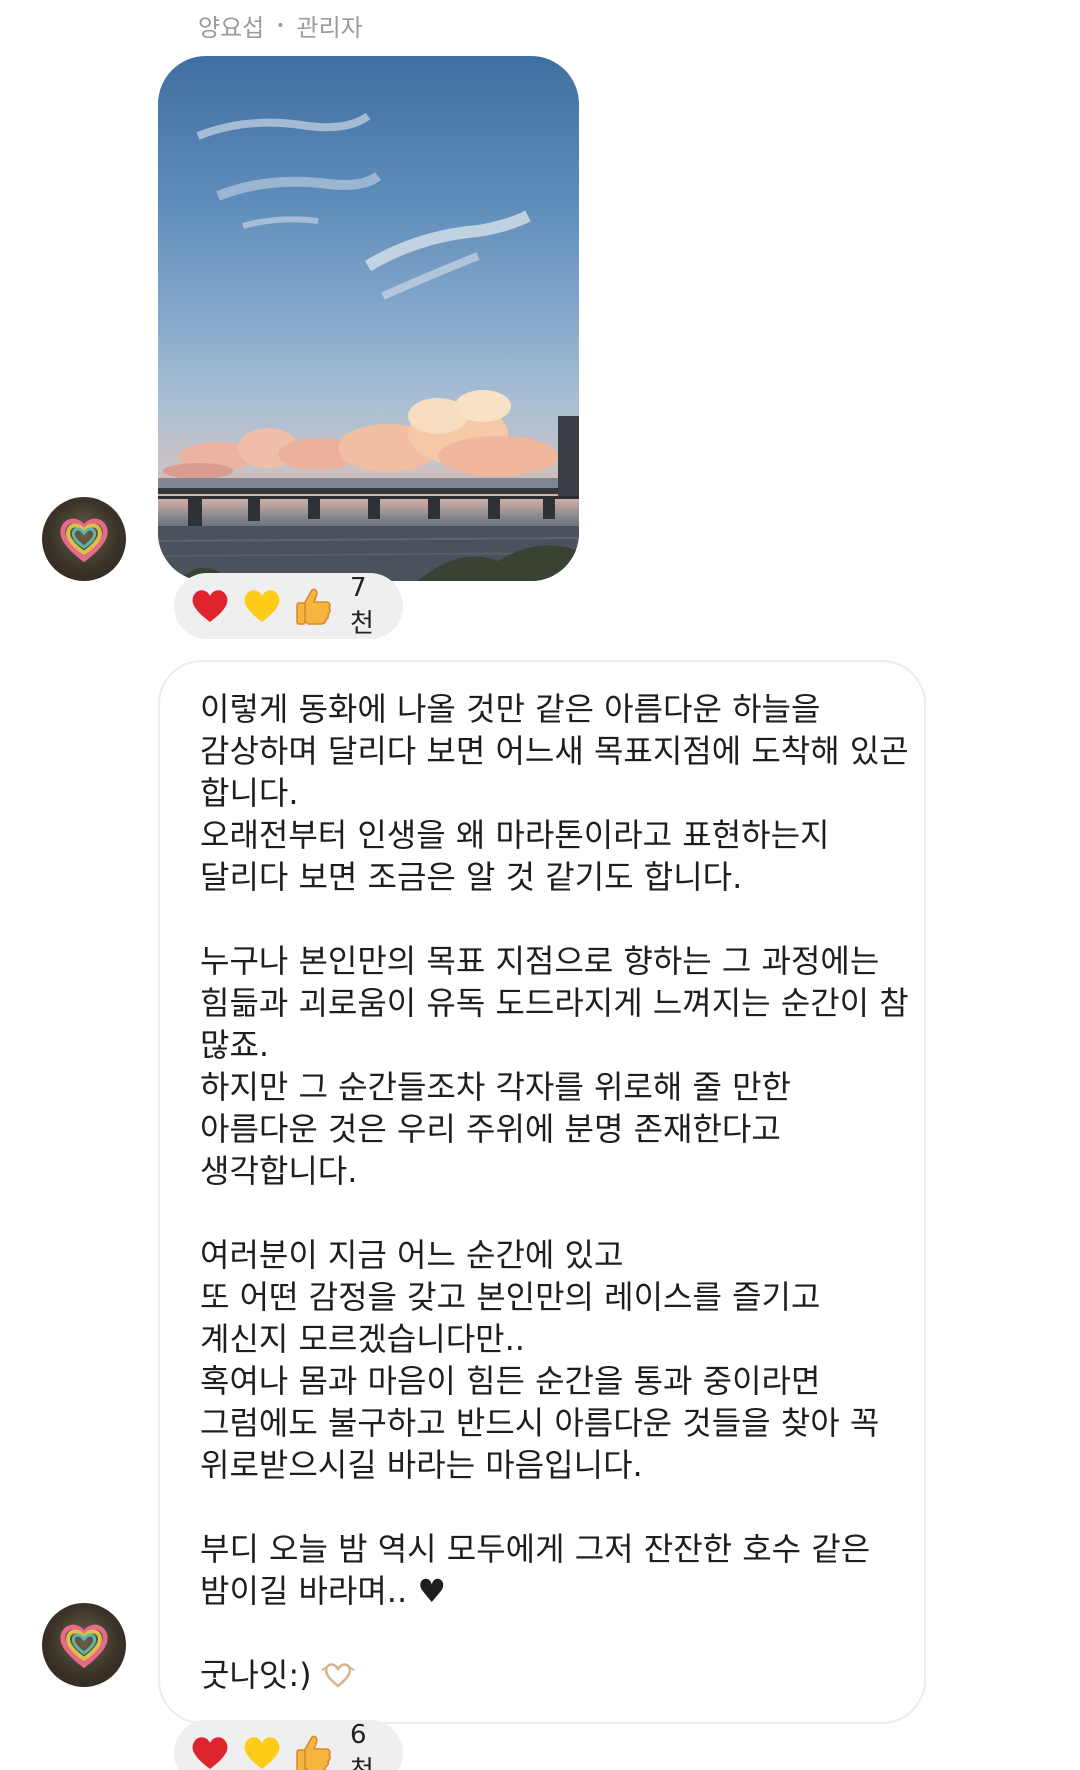 This screenshot has height=1770, width=1080. Describe the element at coordinates (279, 1171) in the screenshot. I see `message-line: 생각합니다.` at that location.